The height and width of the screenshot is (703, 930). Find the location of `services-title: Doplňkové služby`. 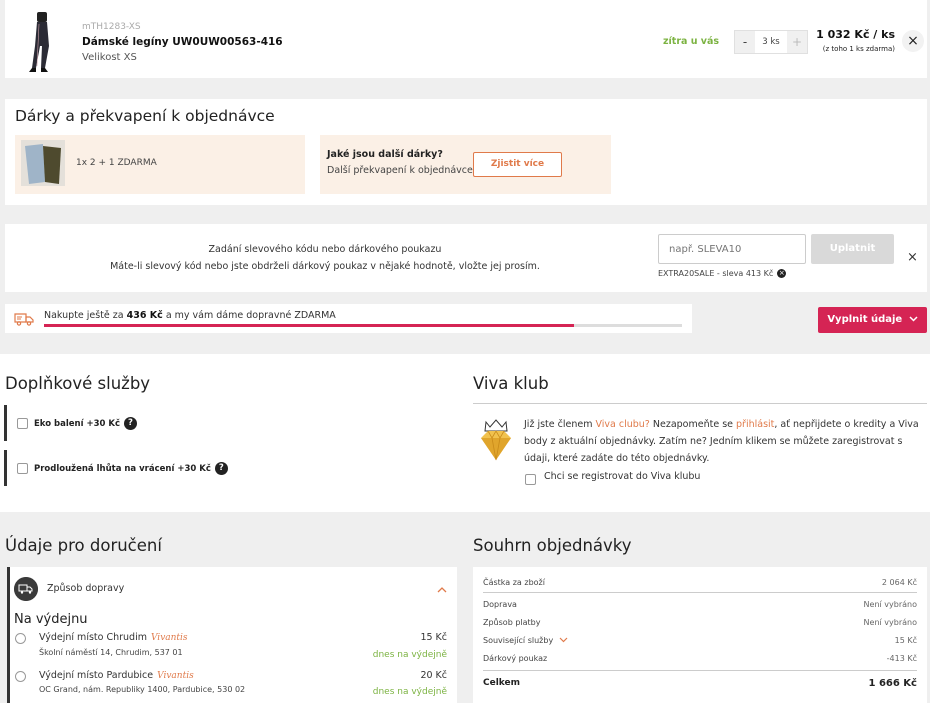

services-title: Doplňkové služby is located at coordinates (78, 383).